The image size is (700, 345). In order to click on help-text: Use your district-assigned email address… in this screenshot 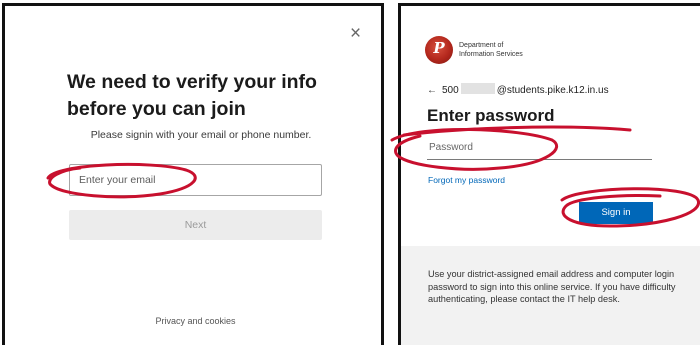, I will do `click(552, 286)`.